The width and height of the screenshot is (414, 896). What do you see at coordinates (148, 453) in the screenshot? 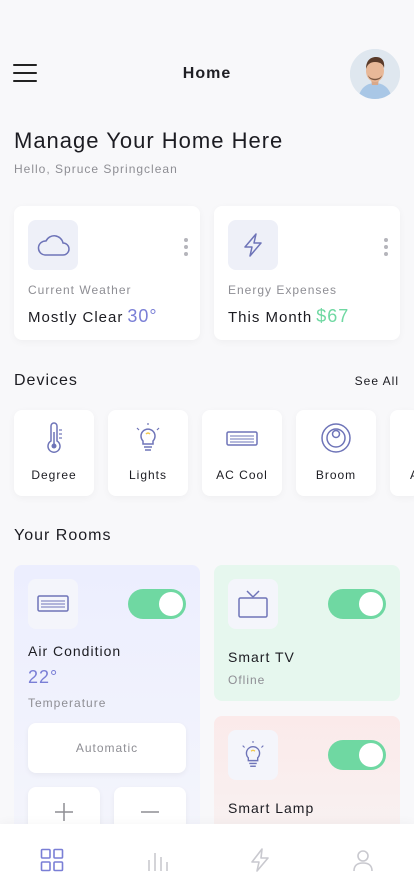
I see `device-lights: Lights` at bounding box center [148, 453].